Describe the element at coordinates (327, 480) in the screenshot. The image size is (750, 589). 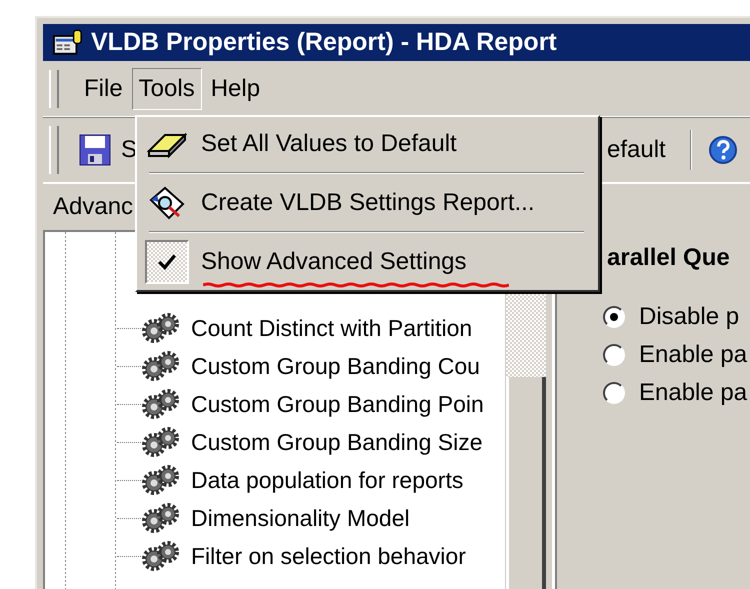
I see `tree-item: Data population for reports` at that location.